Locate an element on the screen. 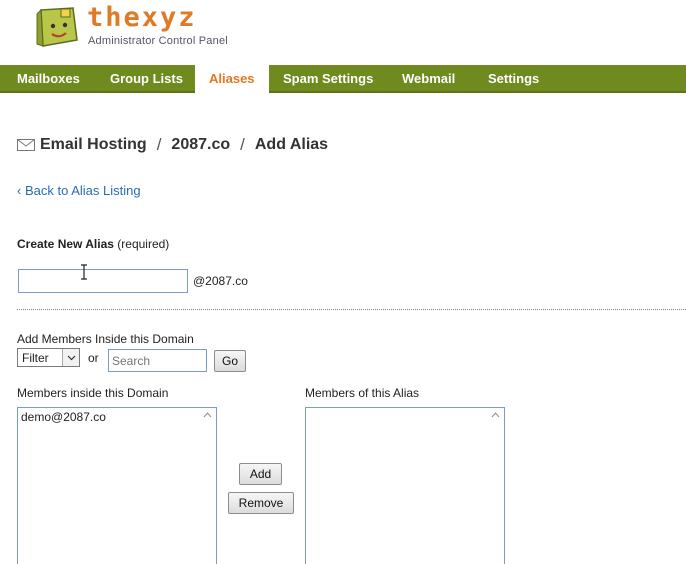 The image size is (686, 564). section-divider is located at coordinates (351, 309).